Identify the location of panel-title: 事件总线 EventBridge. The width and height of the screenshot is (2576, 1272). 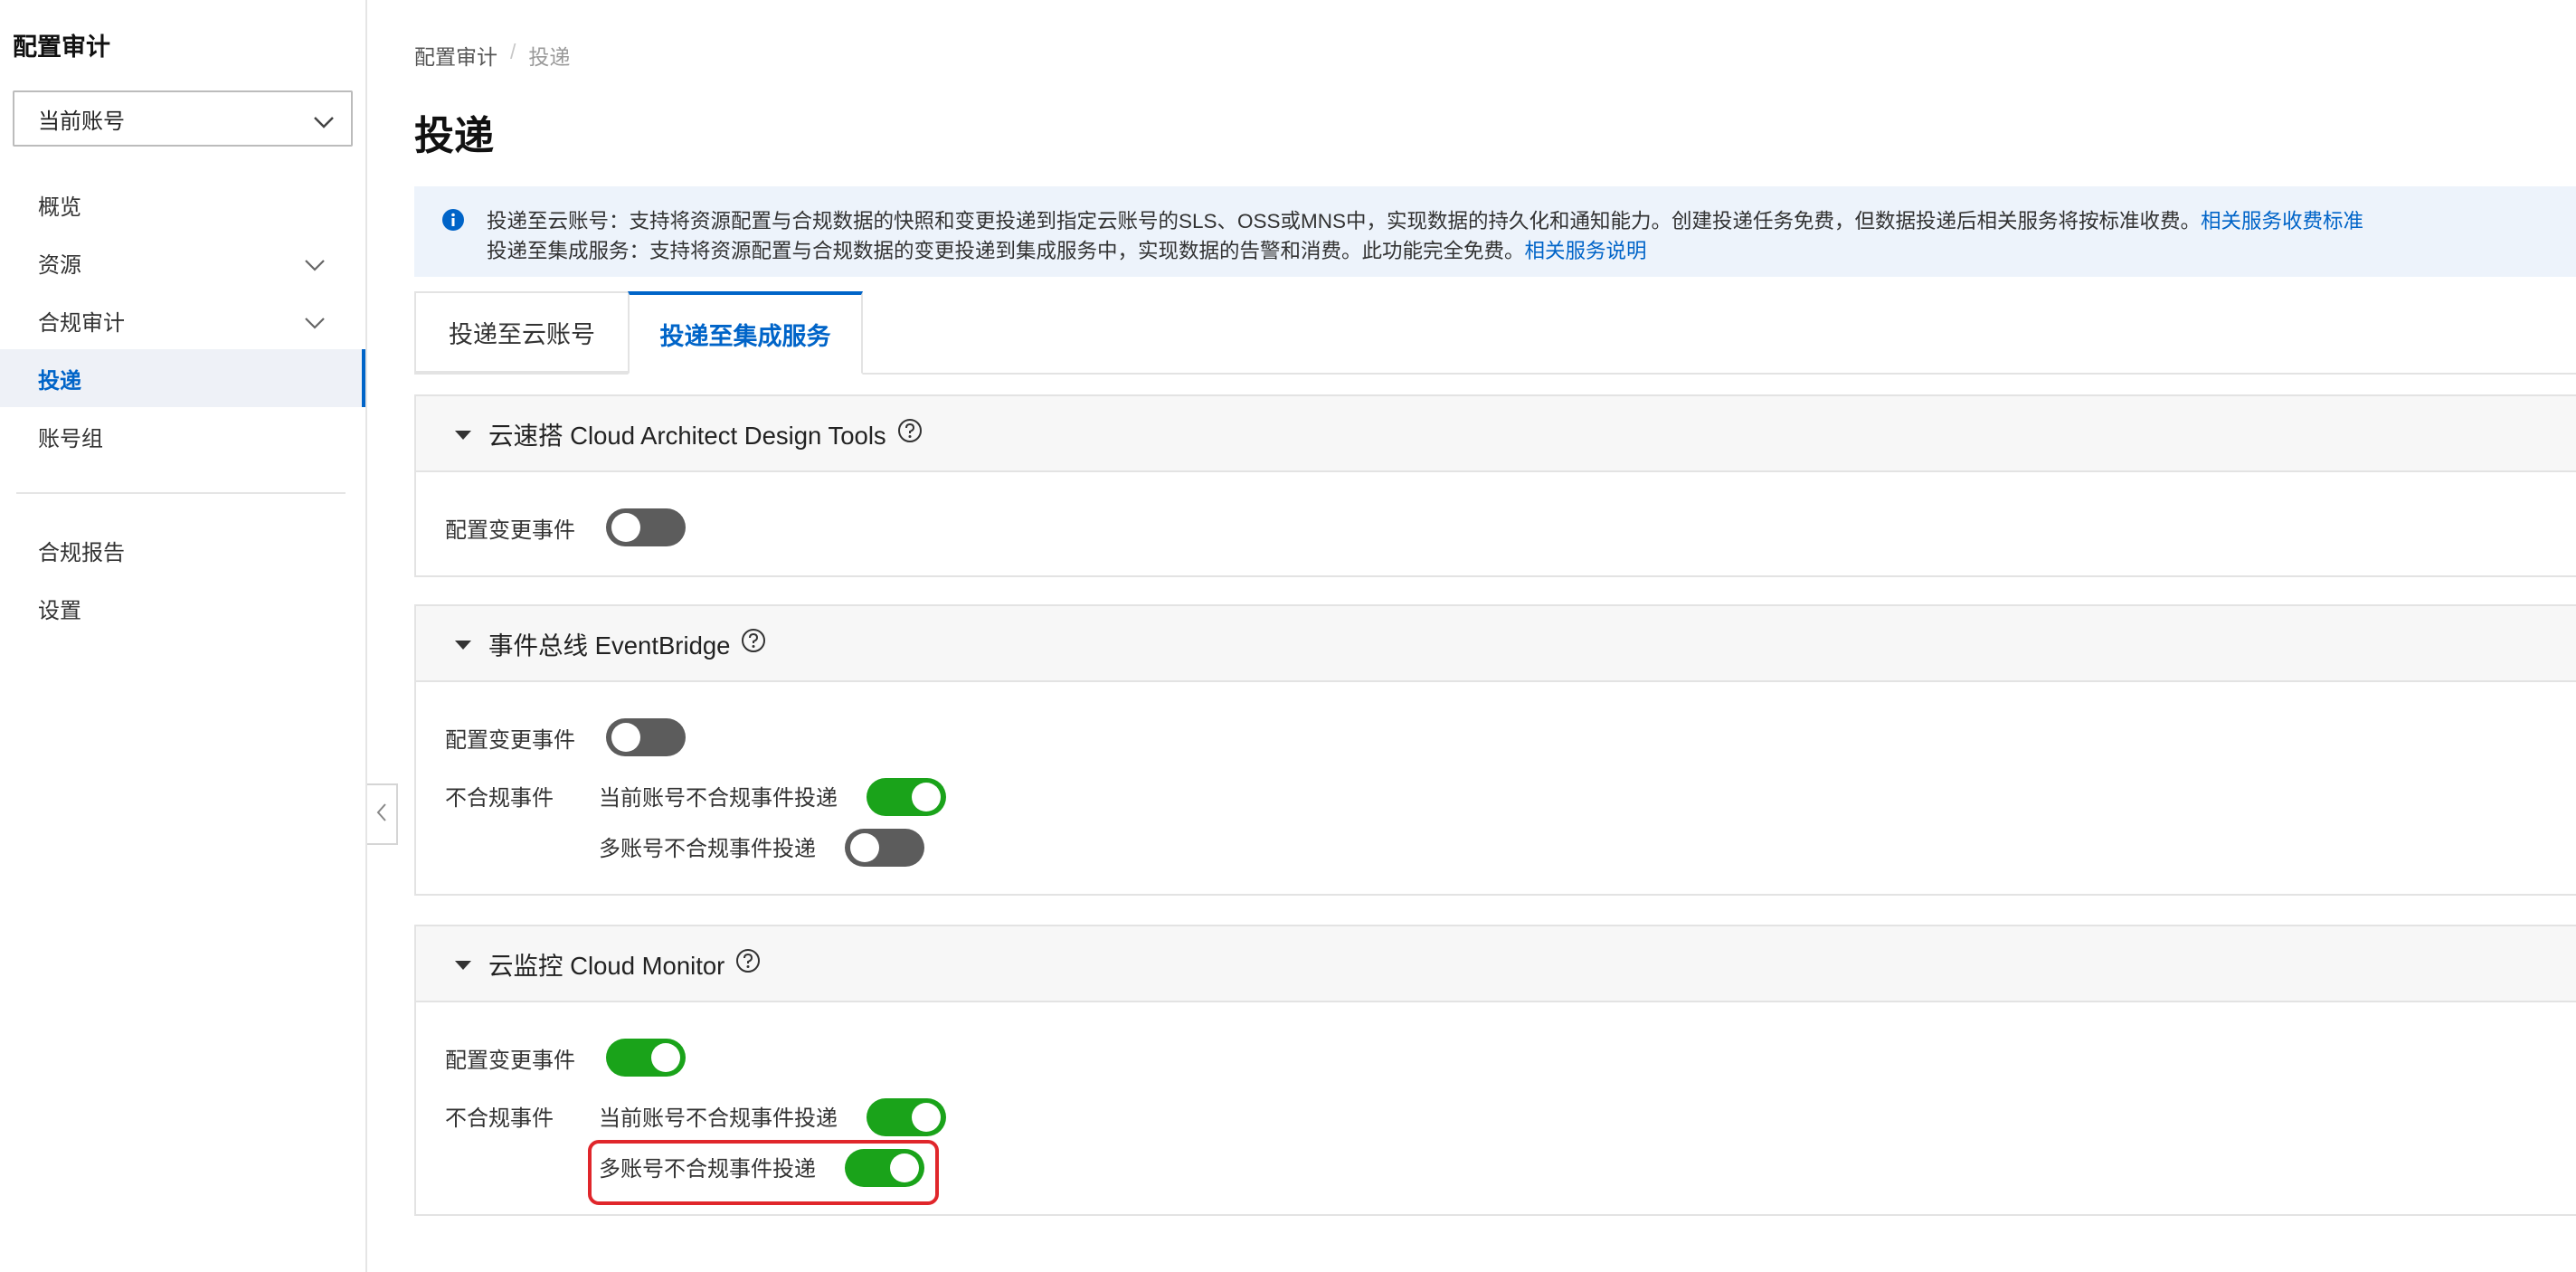
(609, 645).